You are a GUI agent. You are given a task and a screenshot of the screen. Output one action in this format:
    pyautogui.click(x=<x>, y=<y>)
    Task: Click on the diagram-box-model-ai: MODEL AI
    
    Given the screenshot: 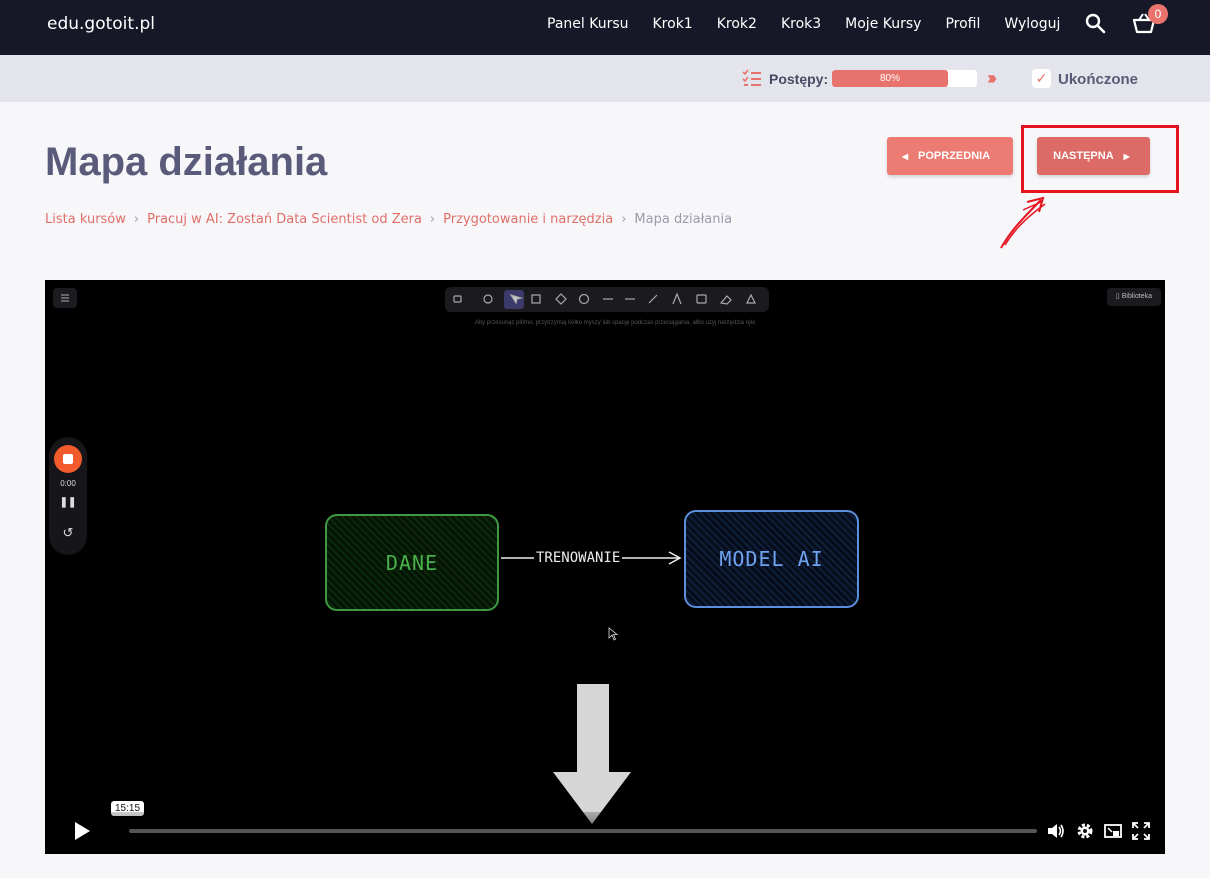 What is the action you would take?
    pyautogui.click(x=771, y=559)
    